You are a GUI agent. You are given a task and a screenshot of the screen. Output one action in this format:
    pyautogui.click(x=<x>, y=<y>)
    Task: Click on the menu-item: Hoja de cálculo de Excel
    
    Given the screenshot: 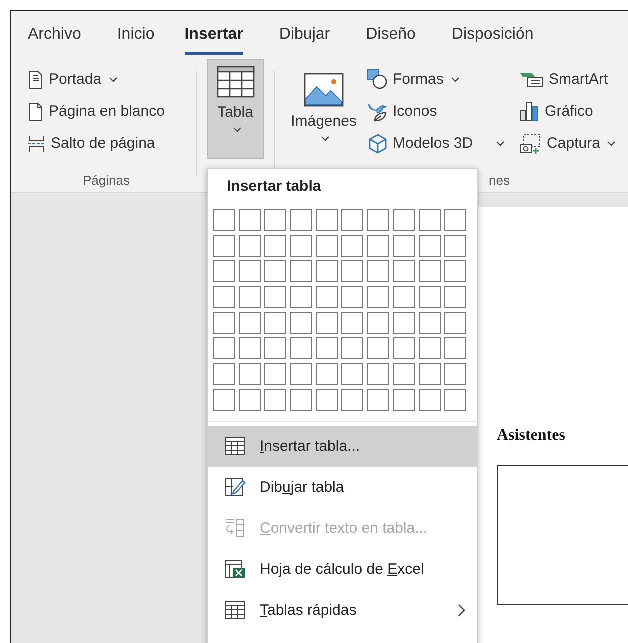 What is the action you would take?
    pyautogui.click(x=342, y=569)
    